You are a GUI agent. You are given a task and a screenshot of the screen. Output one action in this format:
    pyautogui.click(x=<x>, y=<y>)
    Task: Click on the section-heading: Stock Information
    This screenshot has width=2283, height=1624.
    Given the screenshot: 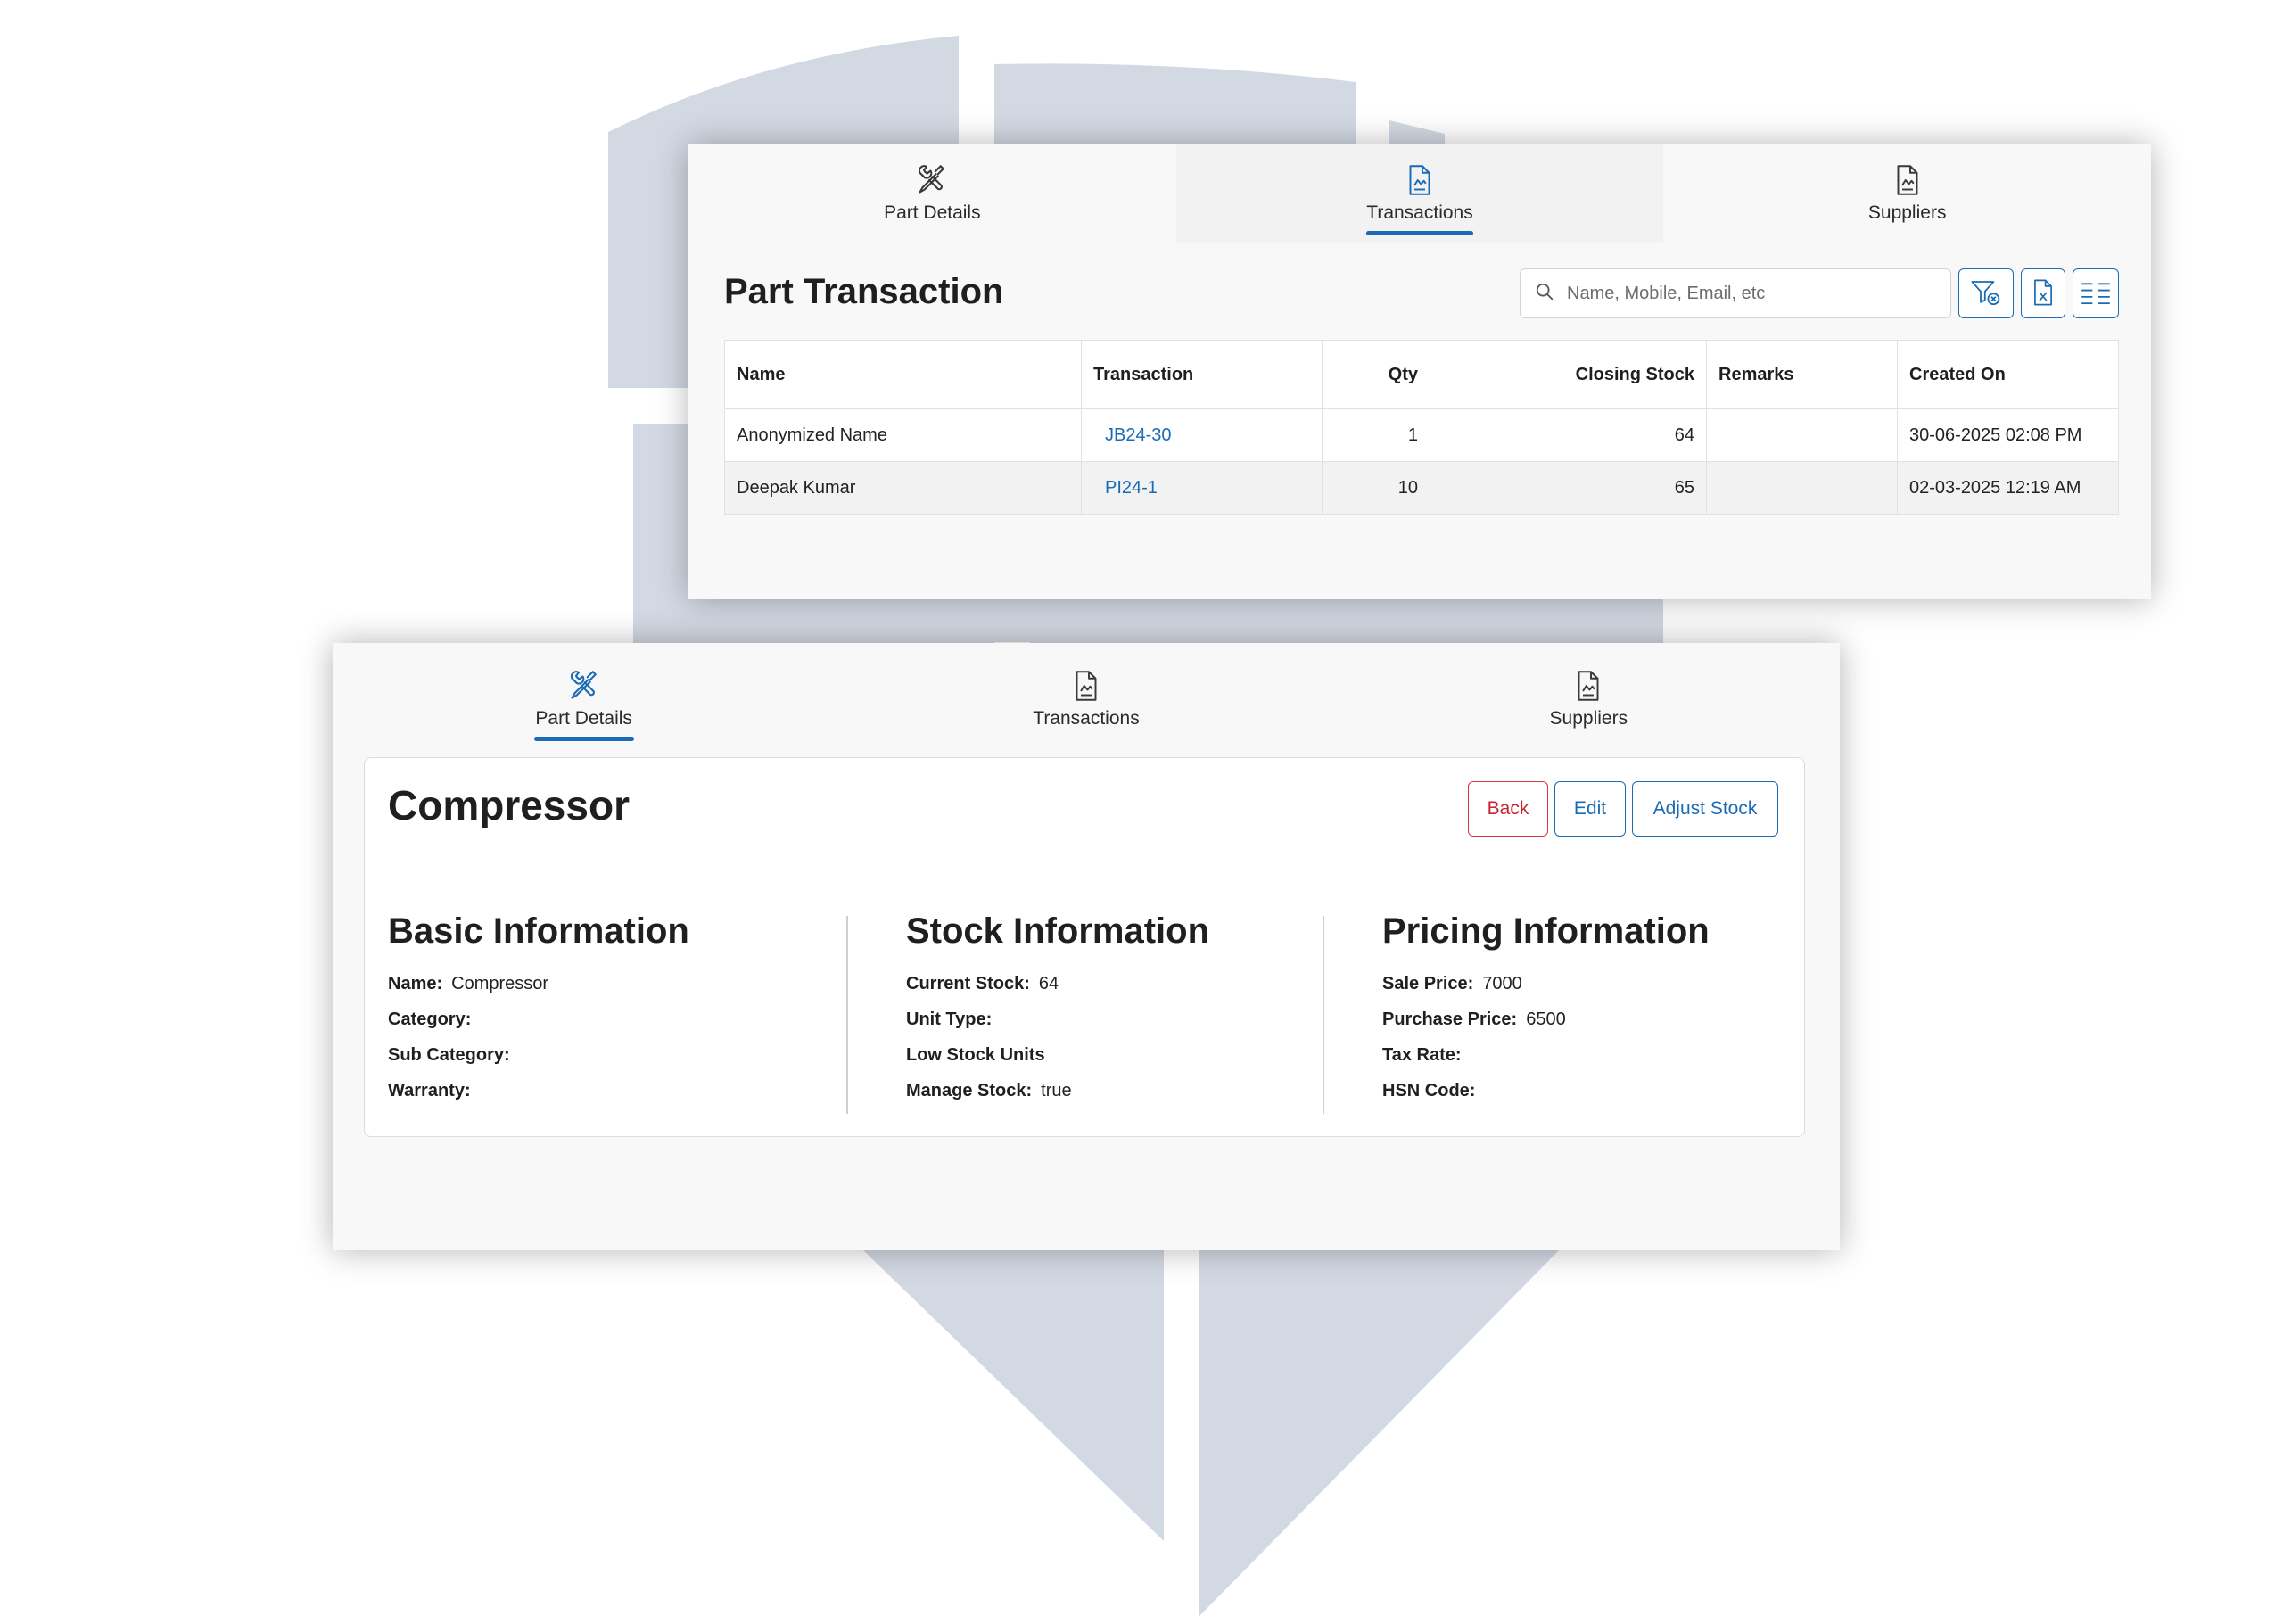 What is the action you would take?
    pyautogui.click(x=1058, y=931)
    